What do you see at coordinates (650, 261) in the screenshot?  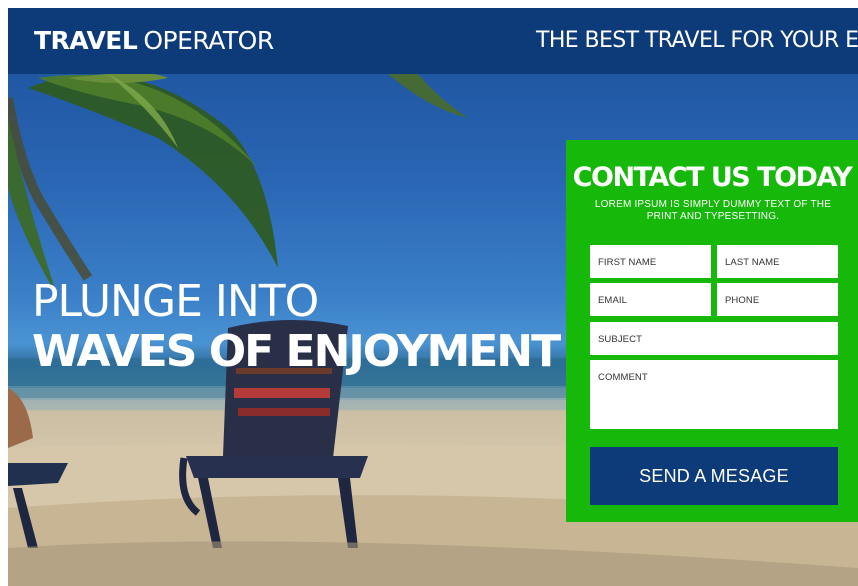 I see `first-name-field: FIRST NAME` at bounding box center [650, 261].